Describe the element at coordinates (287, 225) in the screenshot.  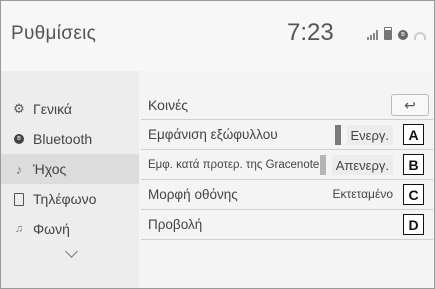
I see `setting-row-display: Προβολή D` at that location.